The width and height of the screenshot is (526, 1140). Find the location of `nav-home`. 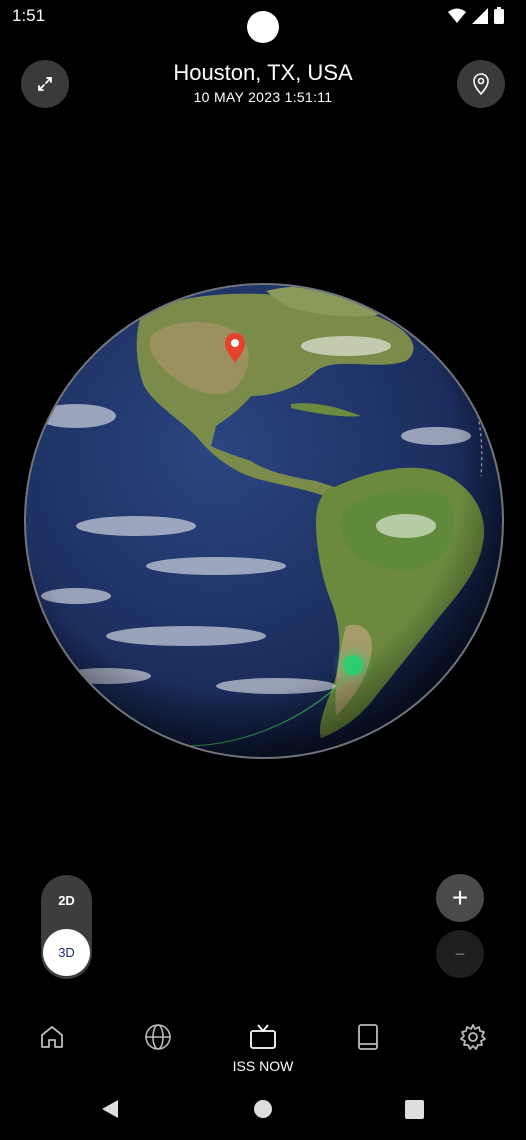

nav-home is located at coordinates (52, 1037).